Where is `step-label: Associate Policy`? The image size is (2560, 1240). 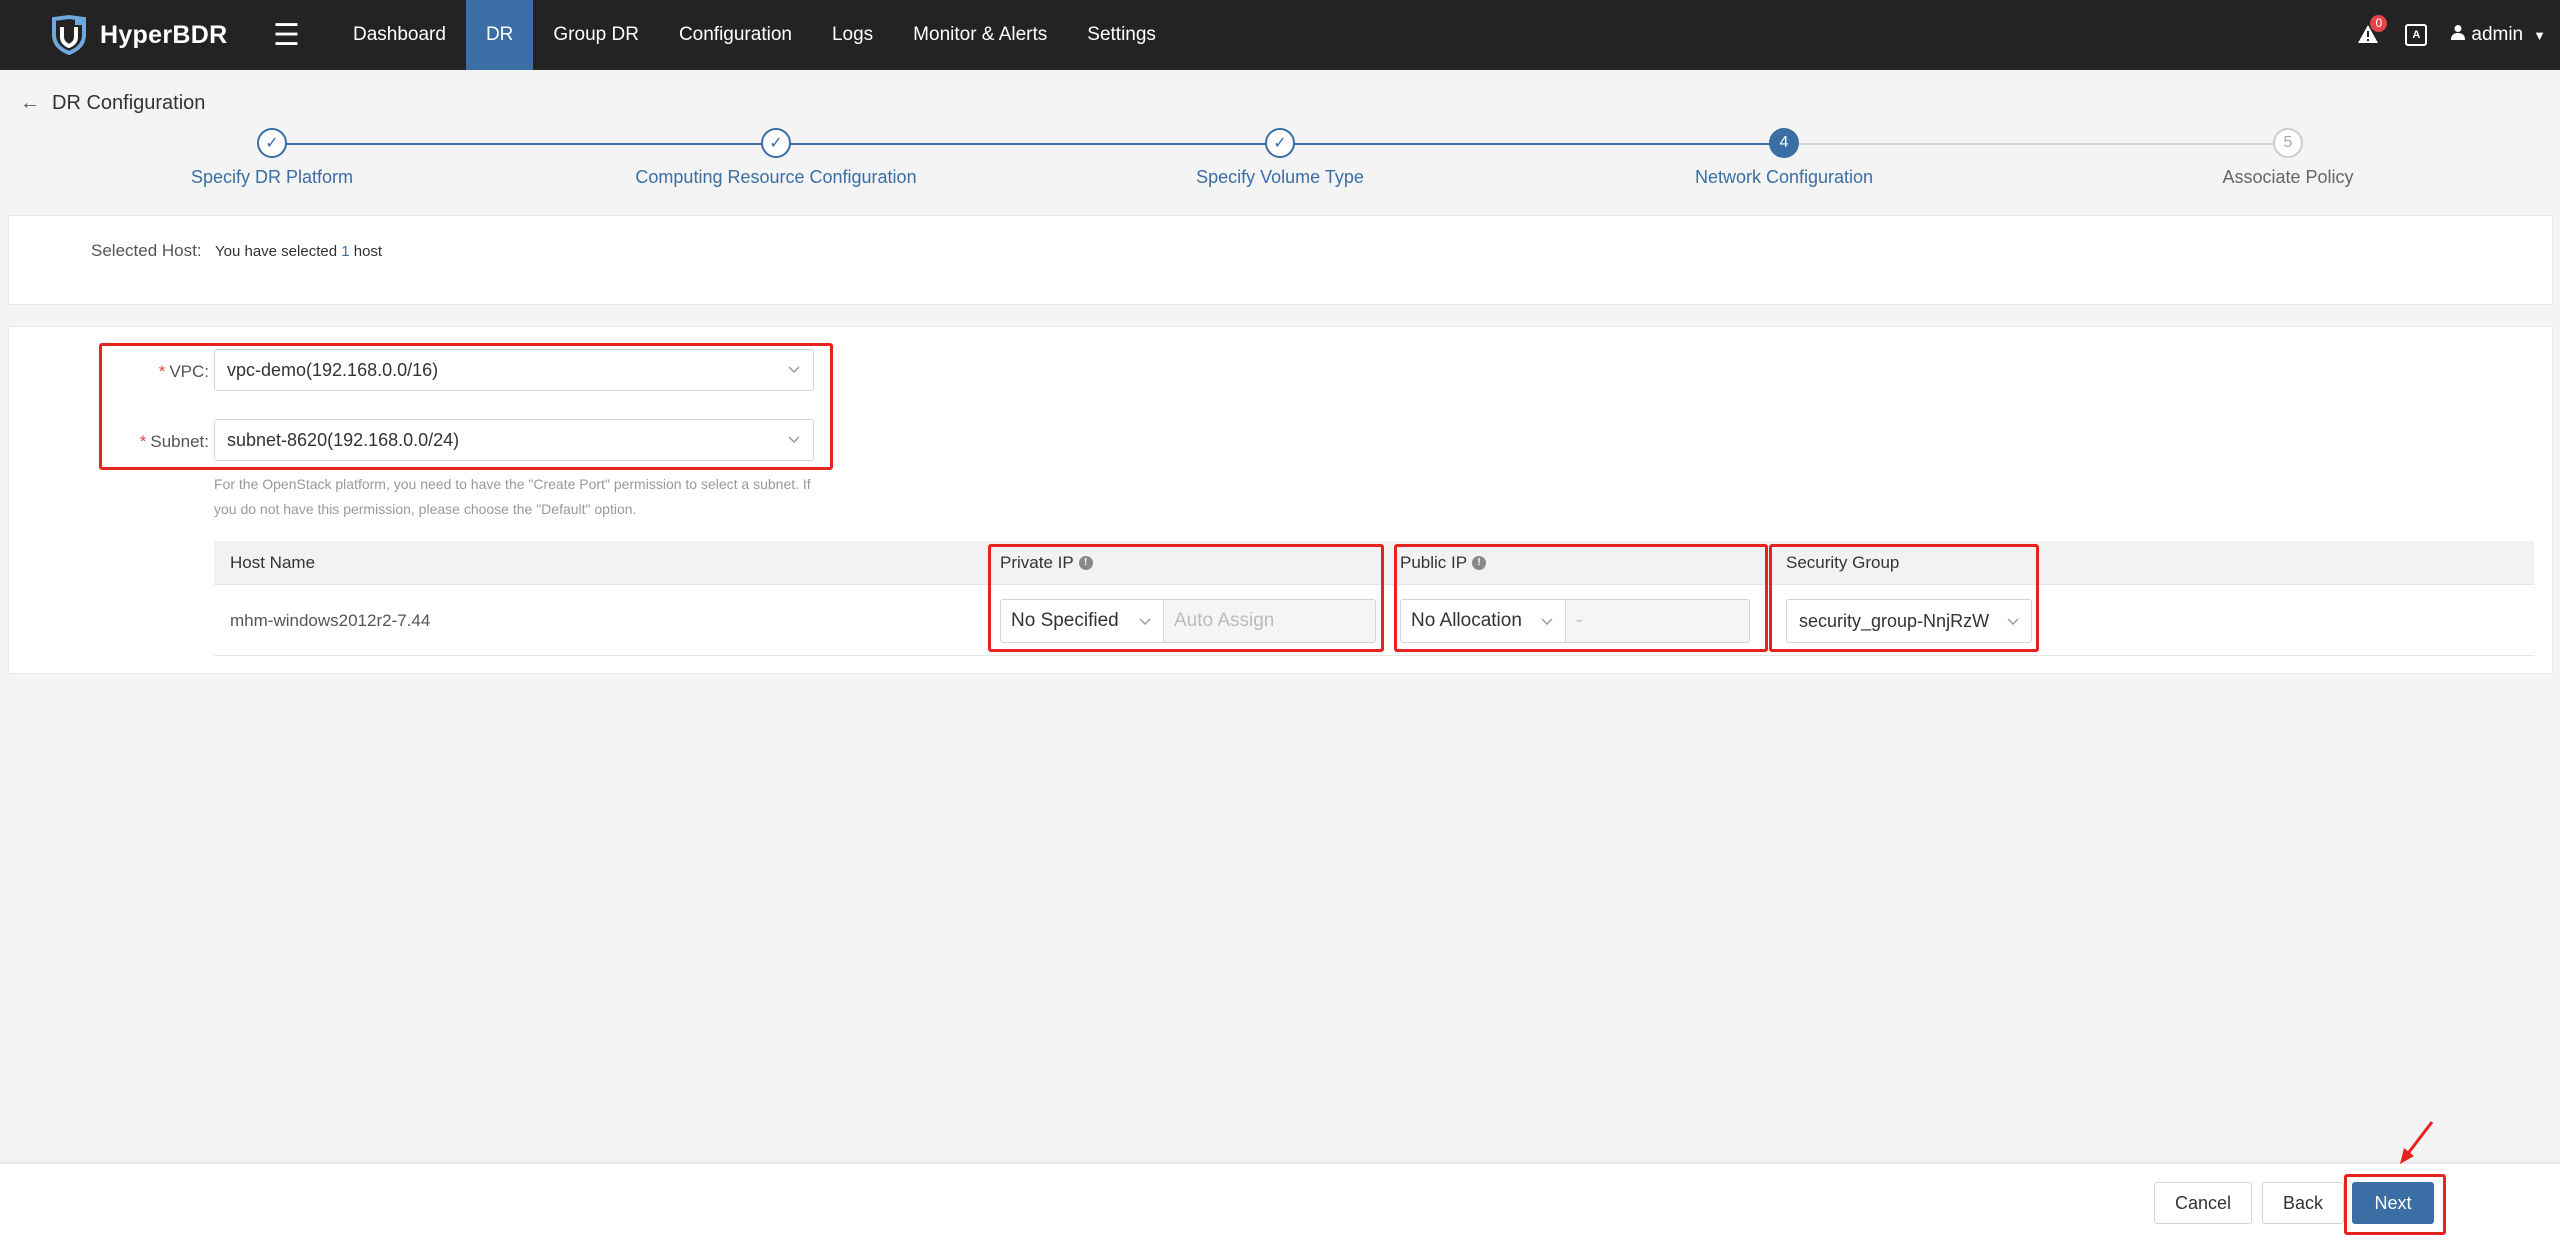 step-label: Associate Policy is located at coordinates (2288, 177).